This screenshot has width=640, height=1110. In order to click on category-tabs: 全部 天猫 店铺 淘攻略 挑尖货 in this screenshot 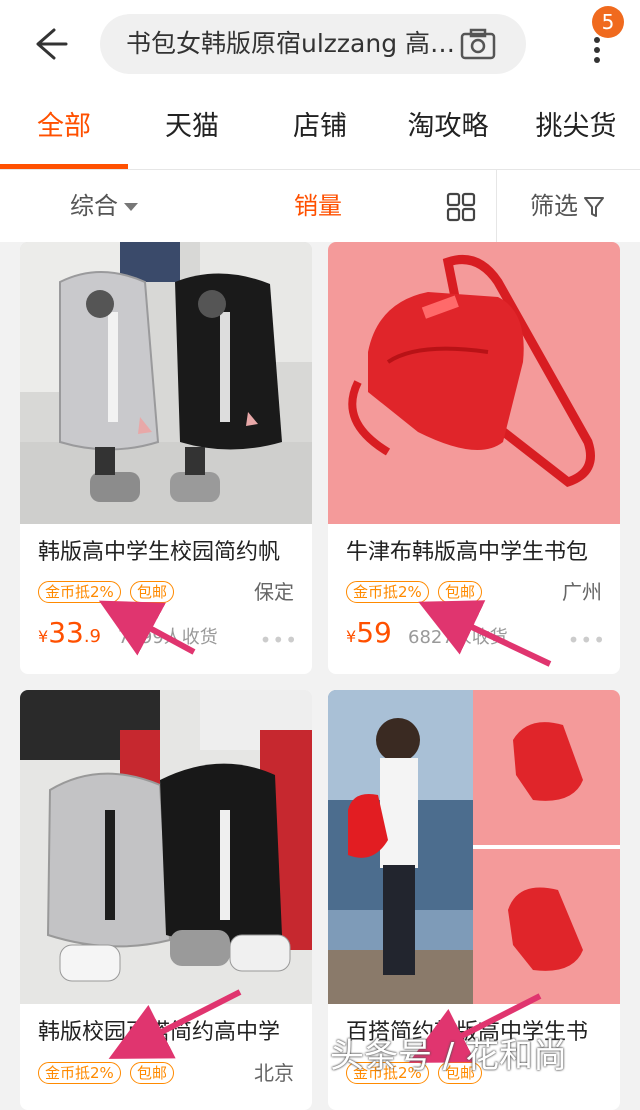, I will do `click(320, 130)`.